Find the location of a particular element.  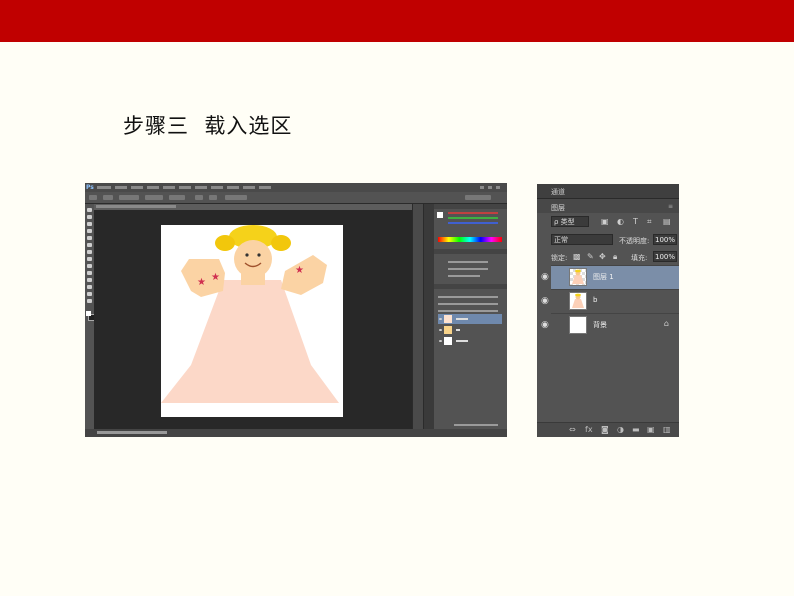

foreground-color-swatch is located at coordinates (88, 313).